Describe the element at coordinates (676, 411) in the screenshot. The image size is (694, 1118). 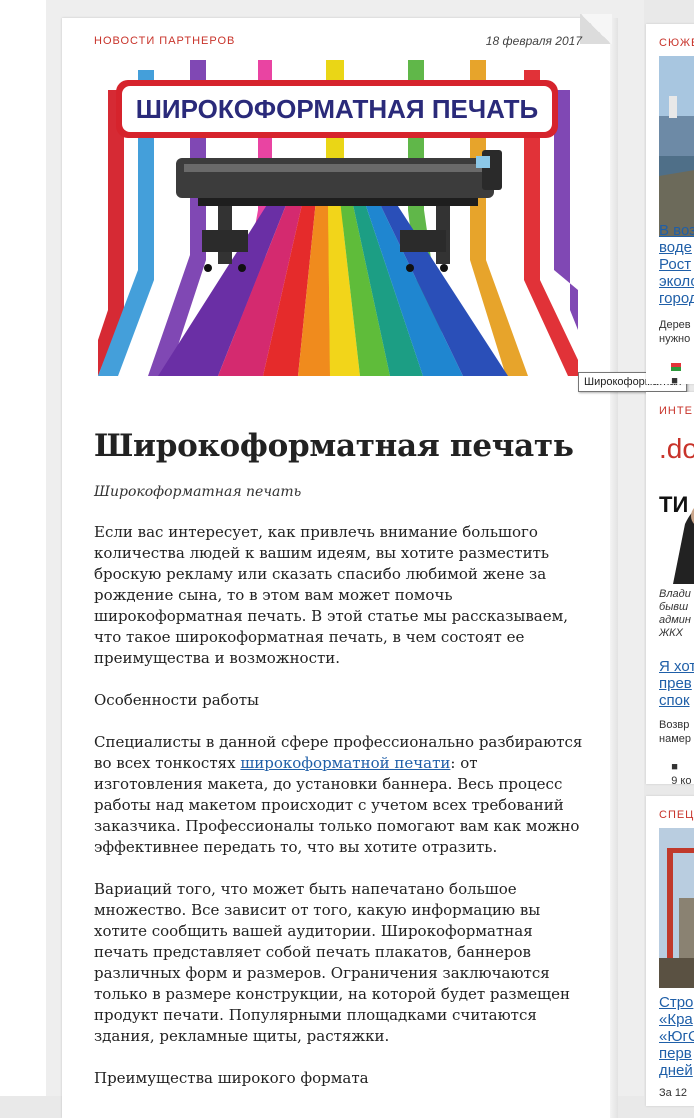
I see `card-label: ИНТЕ` at that location.